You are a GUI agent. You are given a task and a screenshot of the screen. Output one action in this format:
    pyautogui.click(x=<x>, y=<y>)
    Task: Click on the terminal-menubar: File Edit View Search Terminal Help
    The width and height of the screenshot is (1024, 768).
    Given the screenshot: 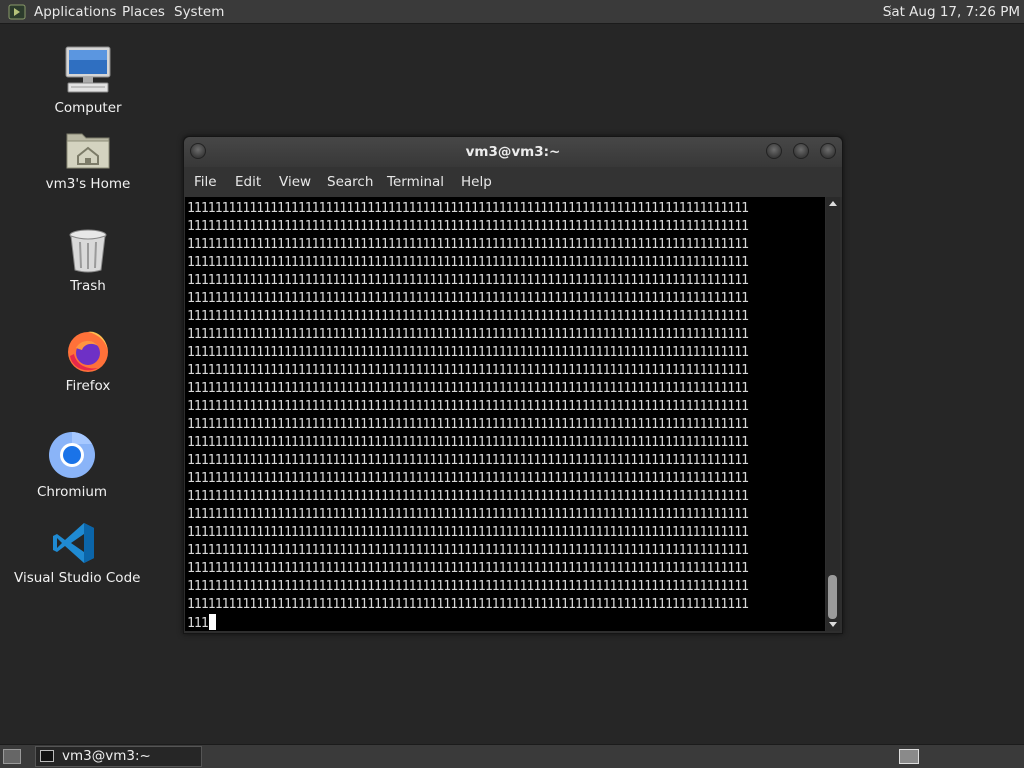 What is the action you would take?
    pyautogui.click(x=513, y=182)
    